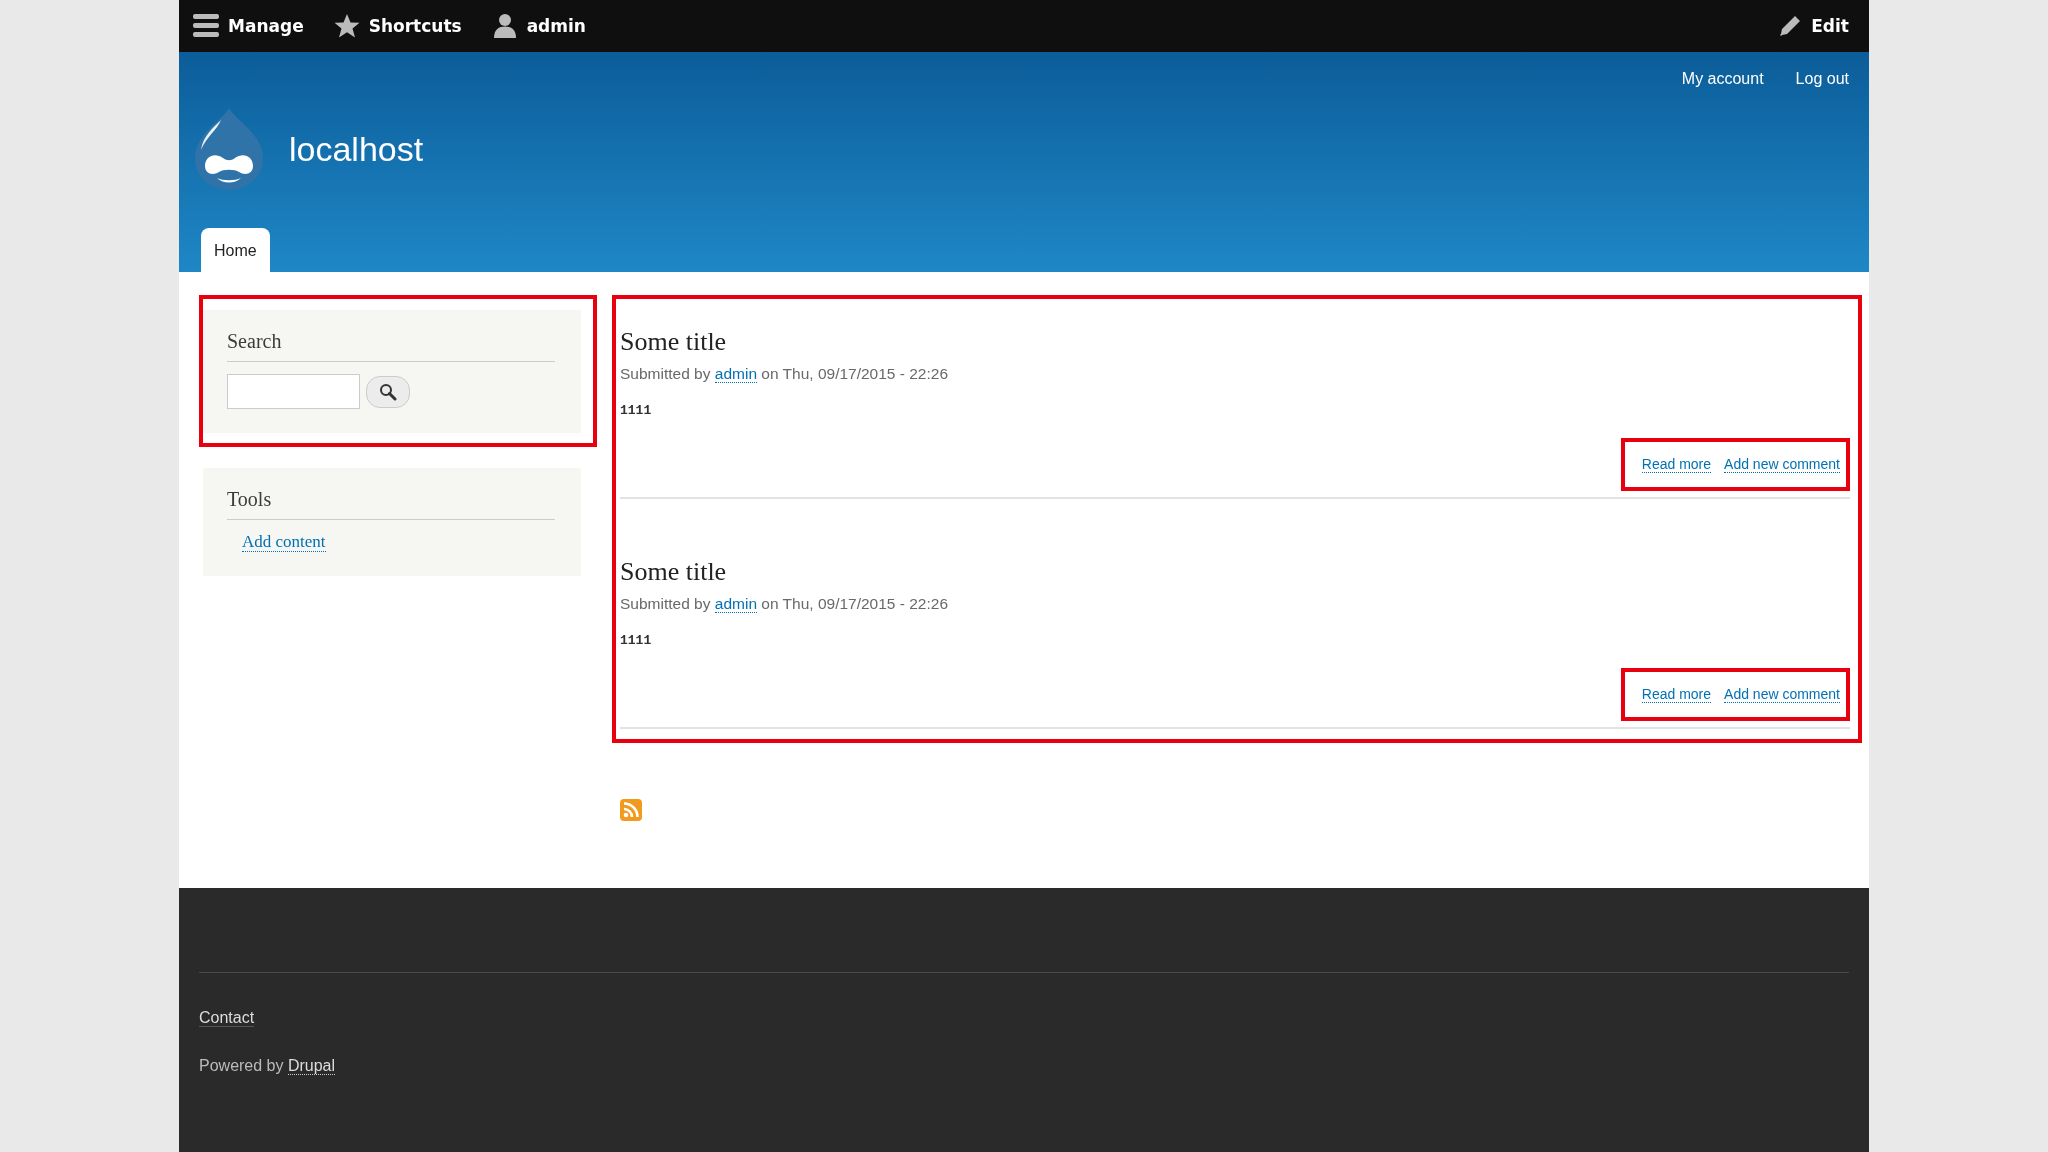  Describe the element at coordinates (235, 250) in the screenshot. I see `tab: Home` at that location.